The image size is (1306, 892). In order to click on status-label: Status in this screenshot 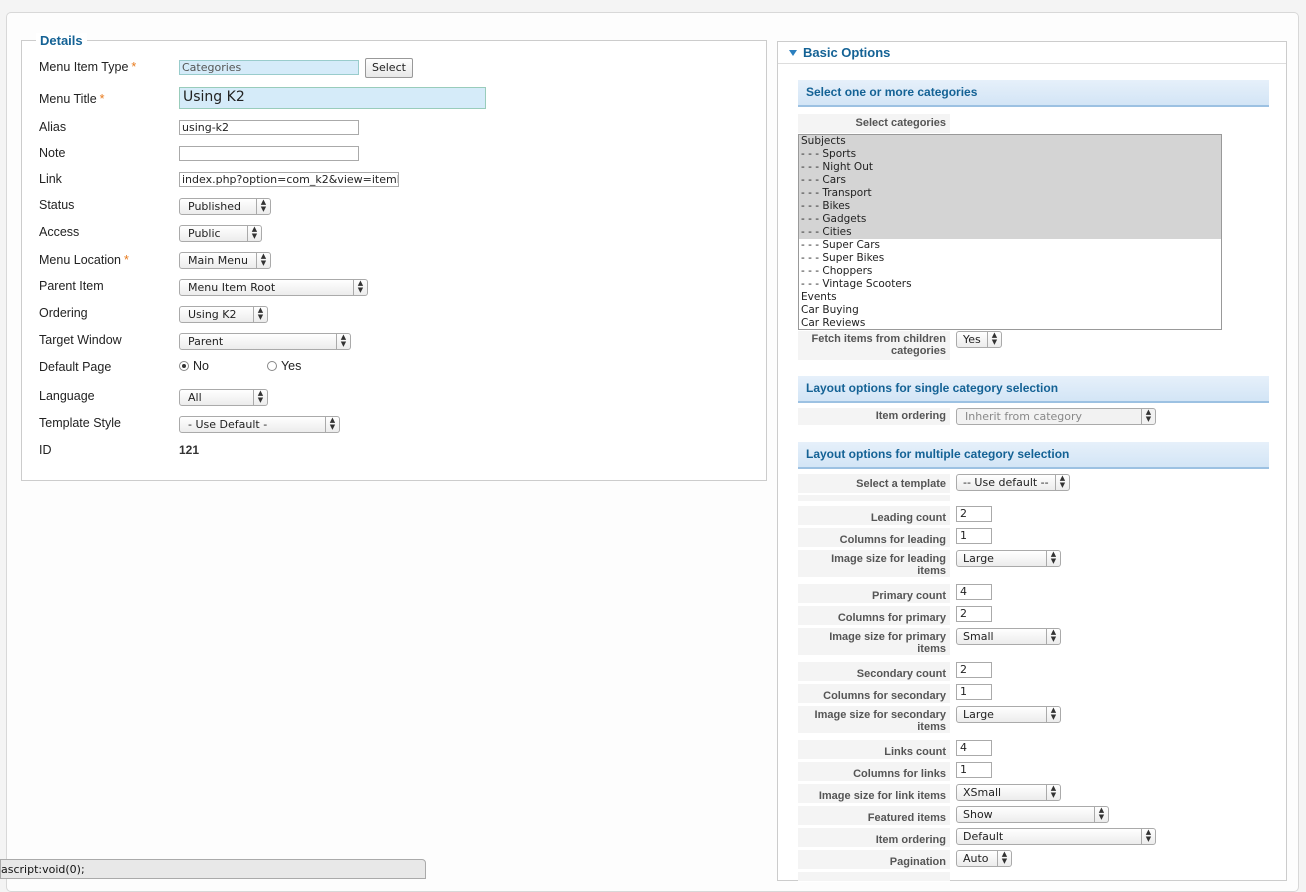, I will do `click(57, 205)`.